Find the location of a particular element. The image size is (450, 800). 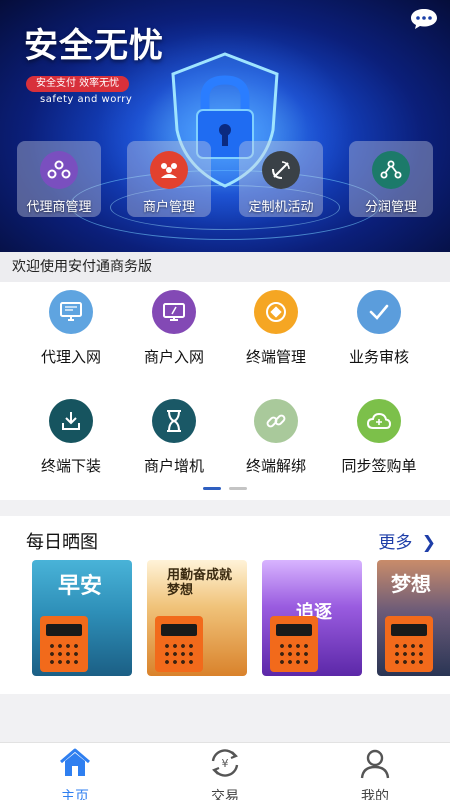

monitor-icon is located at coordinates (71, 312).